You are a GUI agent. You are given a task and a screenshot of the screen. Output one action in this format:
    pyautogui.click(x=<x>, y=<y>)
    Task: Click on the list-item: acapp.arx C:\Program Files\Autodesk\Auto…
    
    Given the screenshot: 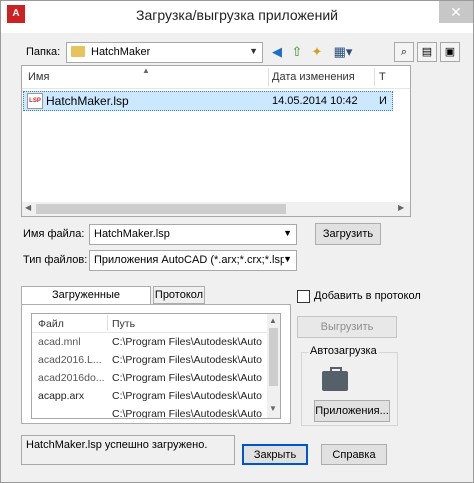 What is the action you would take?
    pyautogui.click(x=149, y=397)
    